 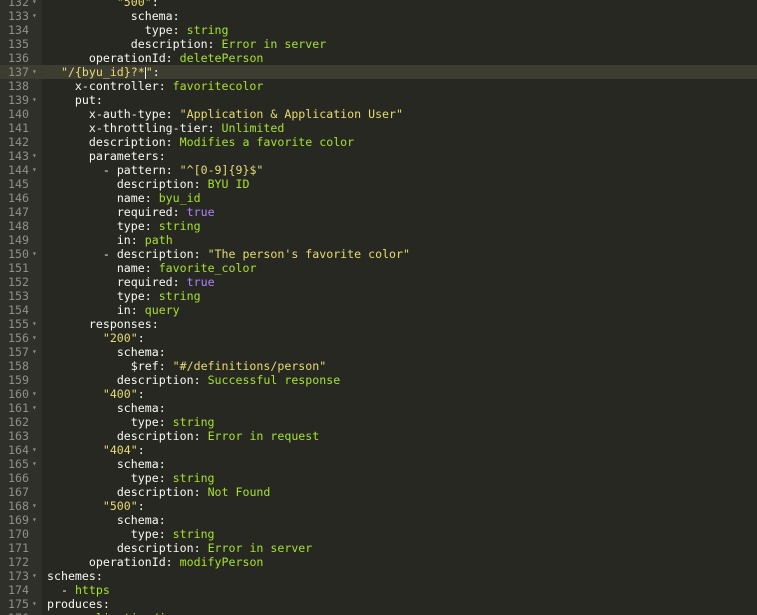 I want to click on code-line-161: 161 ▾ schema:, so click(x=378, y=408).